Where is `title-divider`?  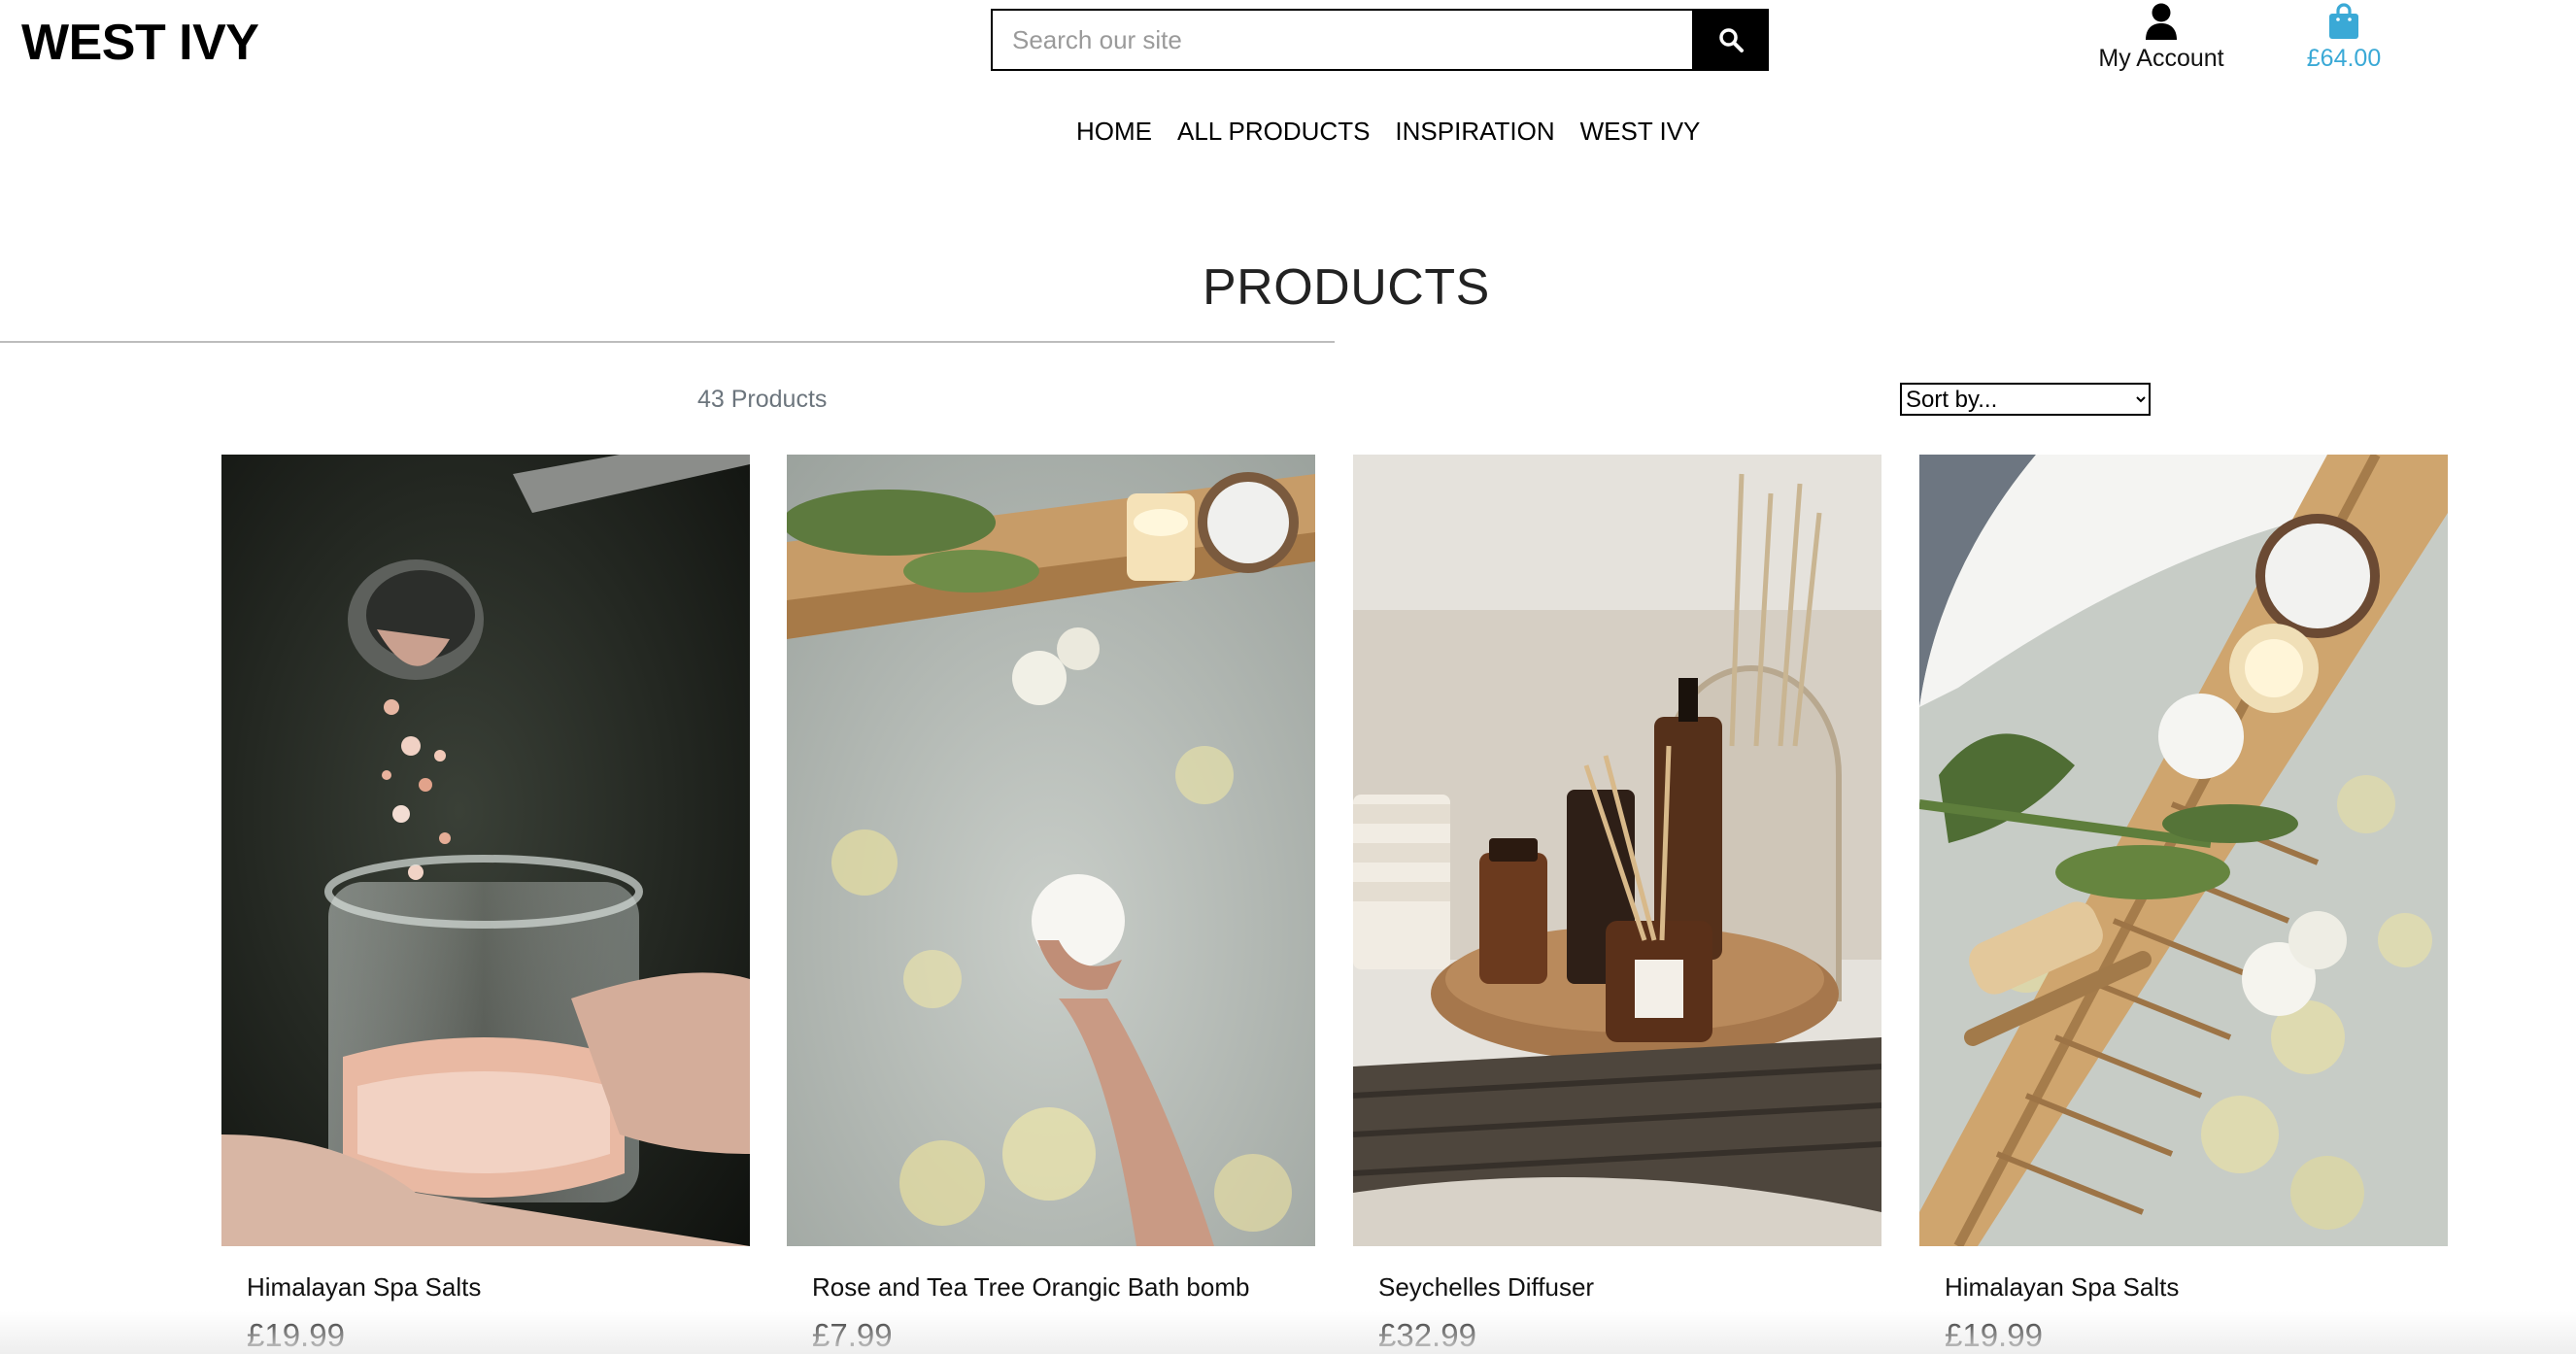 title-divider is located at coordinates (667, 342).